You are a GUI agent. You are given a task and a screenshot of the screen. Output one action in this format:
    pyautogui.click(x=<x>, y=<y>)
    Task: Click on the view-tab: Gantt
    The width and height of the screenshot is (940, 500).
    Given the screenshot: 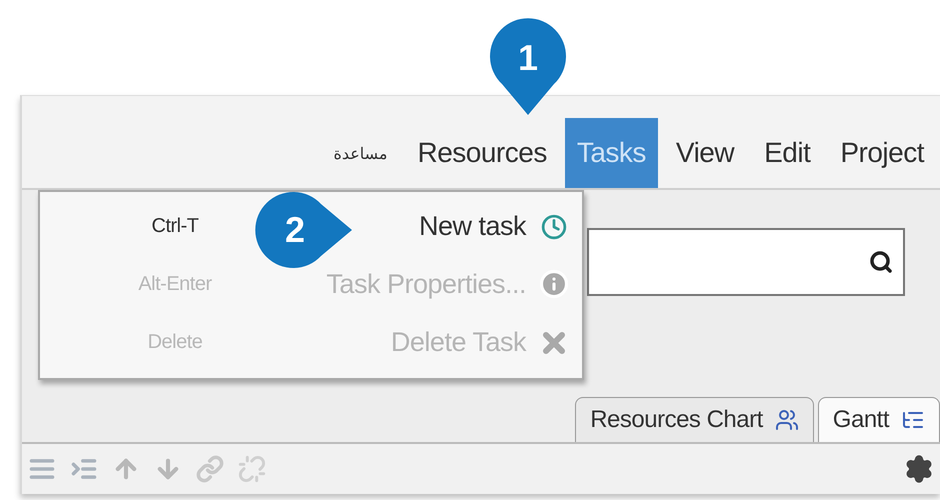 What is the action you would take?
    pyautogui.click(x=879, y=419)
    